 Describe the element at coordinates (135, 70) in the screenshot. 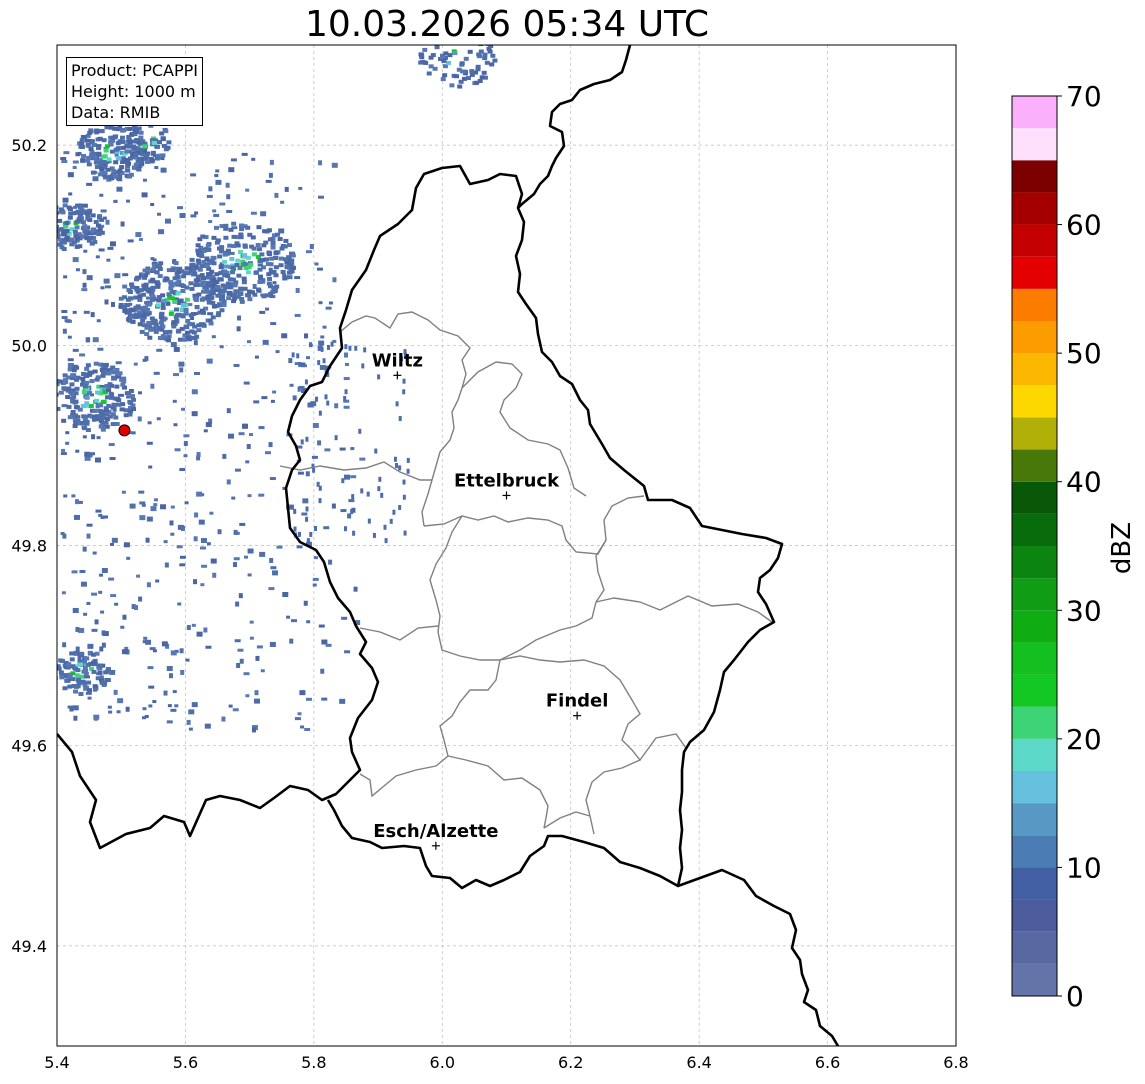

I see `info-product: Product: PCAPPI` at that location.